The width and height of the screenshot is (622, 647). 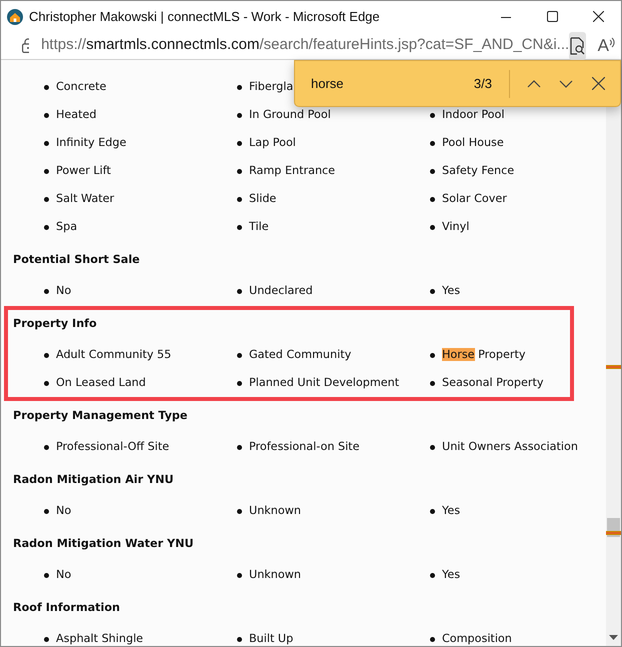 What do you see at coordinates (67, 608) in the screenshot?
I see `section-heading: Roof Information` at bounding box center [67, 608].